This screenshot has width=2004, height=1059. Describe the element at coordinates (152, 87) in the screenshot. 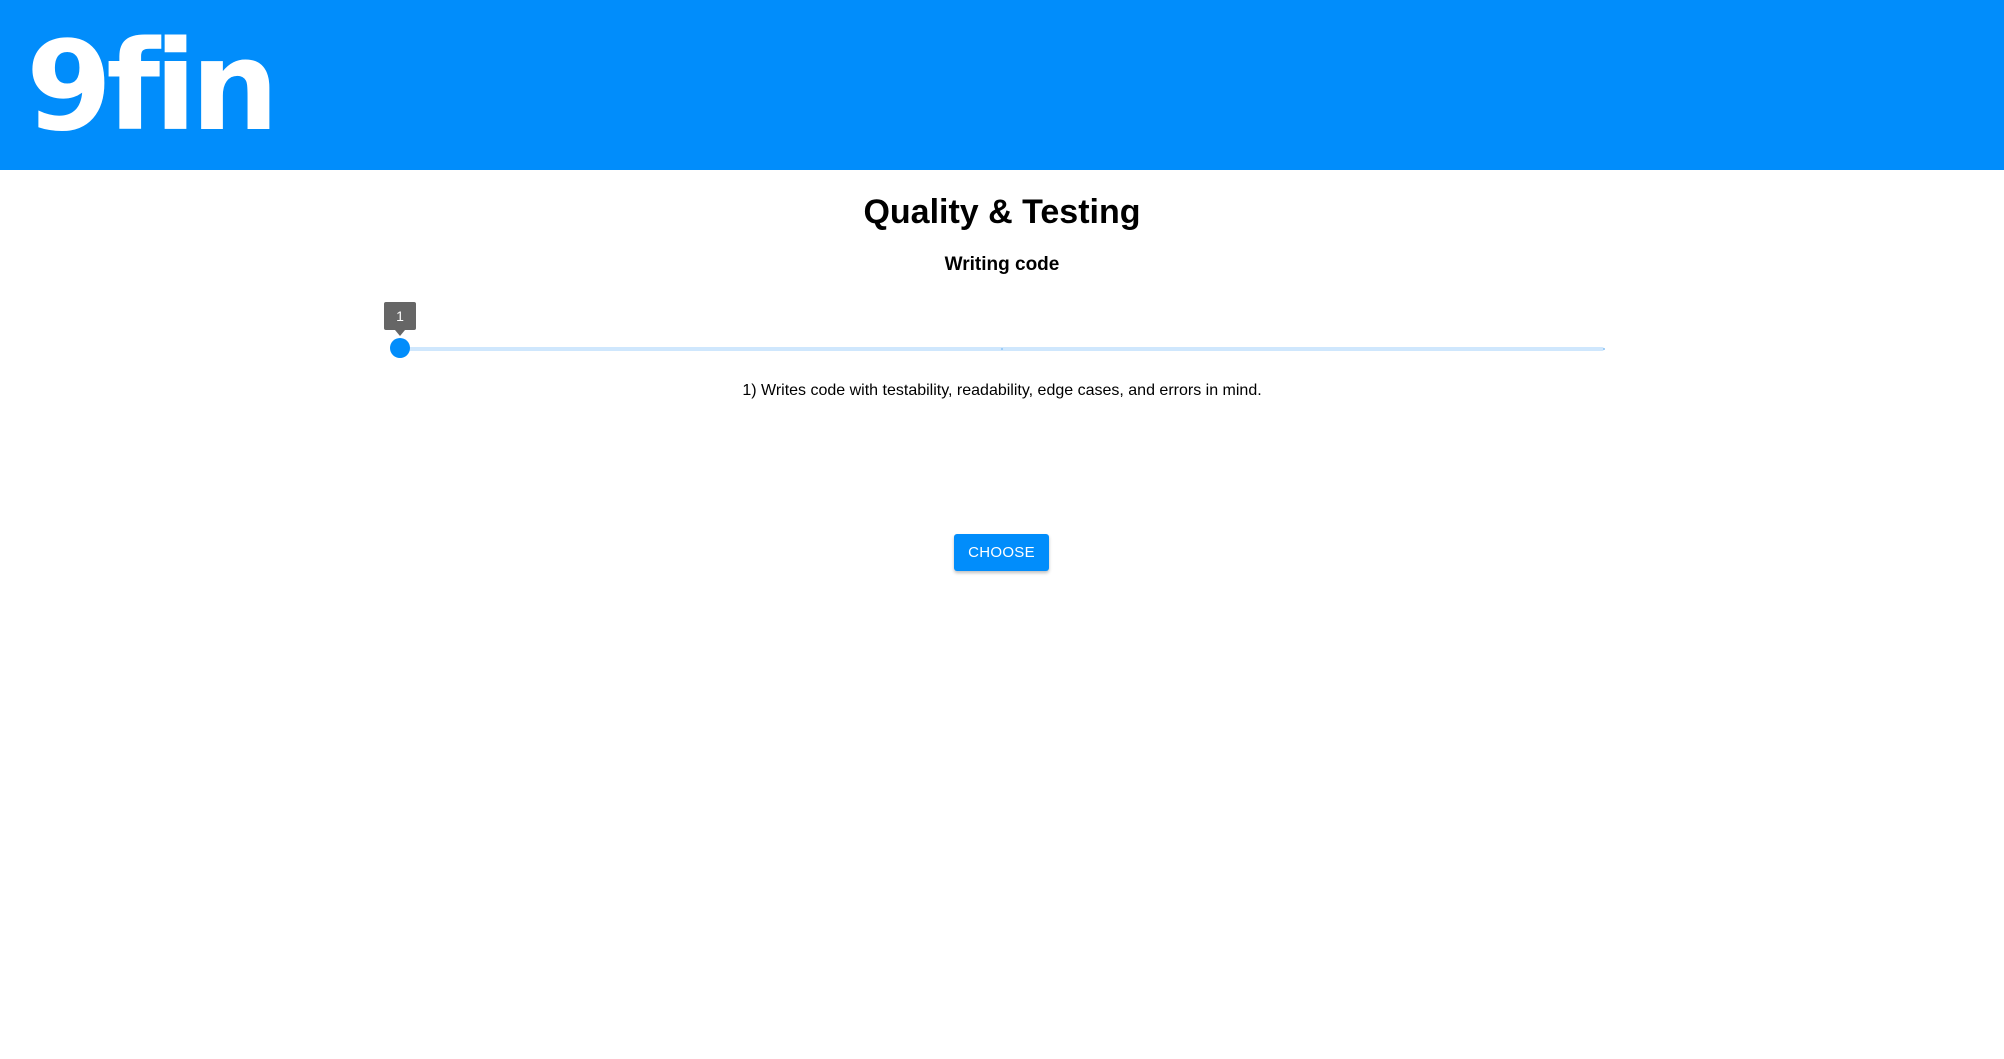

I see `brand-logo: 9fin` at that location.